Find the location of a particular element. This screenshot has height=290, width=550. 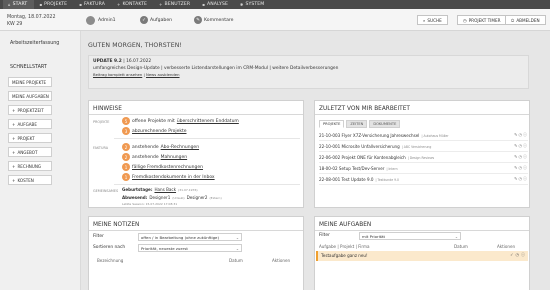

hint-link: abzurechnende Projekte is located at coordinates (159, 131).